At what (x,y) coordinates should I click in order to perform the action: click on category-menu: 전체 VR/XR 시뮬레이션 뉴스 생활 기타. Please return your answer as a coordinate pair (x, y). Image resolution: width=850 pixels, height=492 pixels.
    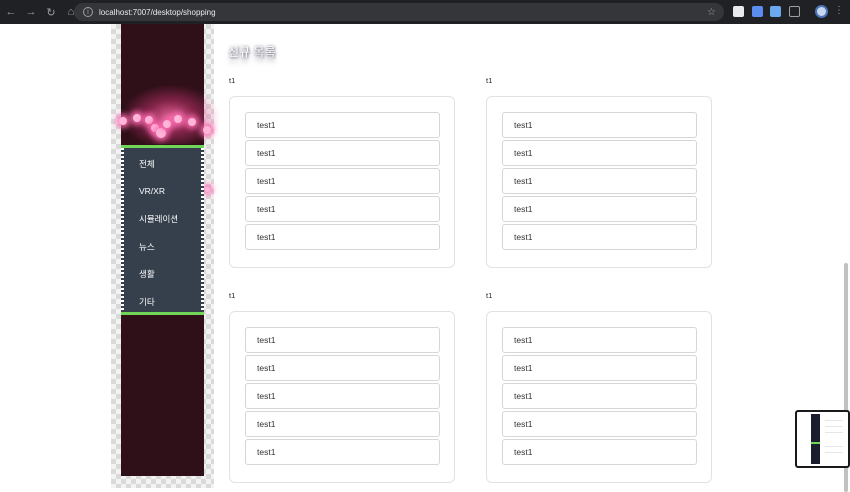
    Looking at the image, I should click on (162, 230).